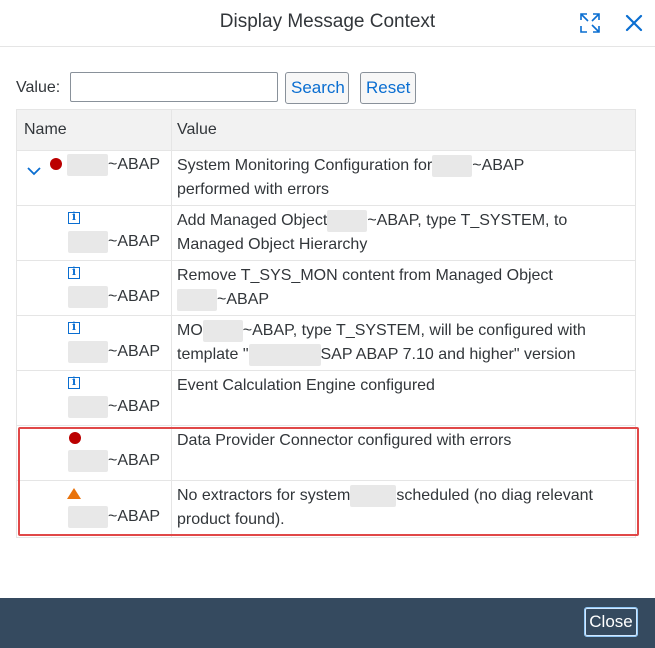  I want to click on value-text: System Monitoring Configuration for, so click(305, 165).